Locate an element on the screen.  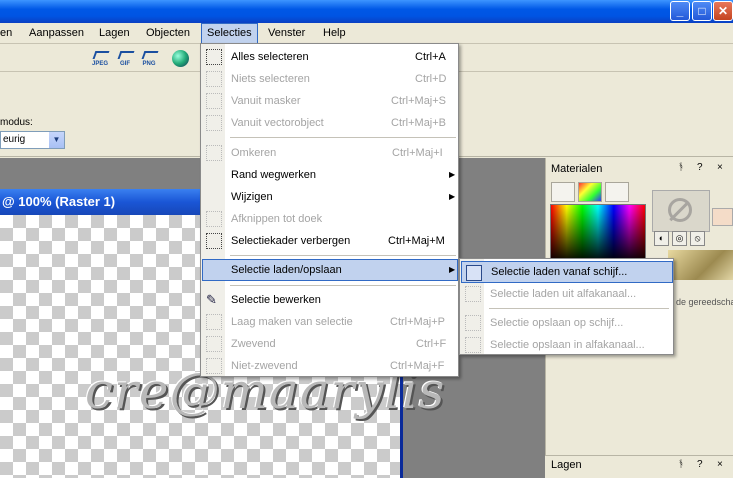
shortcut-label: Ctrl+Maj+F is located at coordinates (417, 366).